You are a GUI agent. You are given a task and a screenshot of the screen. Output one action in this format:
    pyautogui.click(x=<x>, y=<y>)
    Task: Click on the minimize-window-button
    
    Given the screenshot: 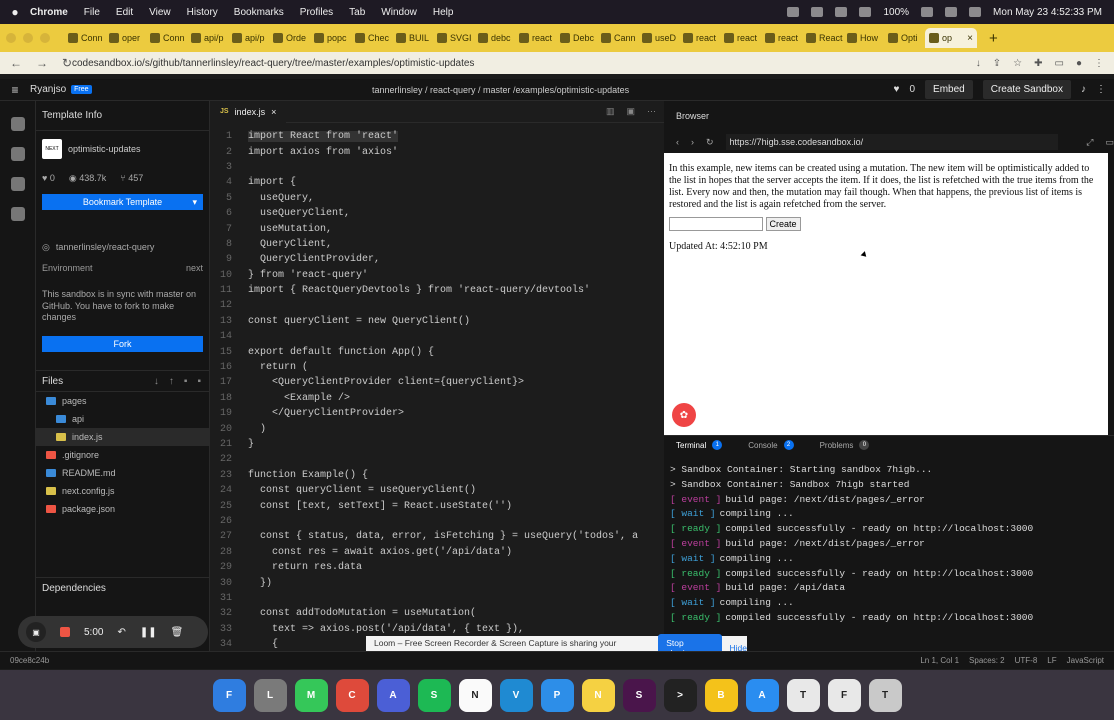 What is the action you would take?
    pyautogui.click(x=28, y=38)
    